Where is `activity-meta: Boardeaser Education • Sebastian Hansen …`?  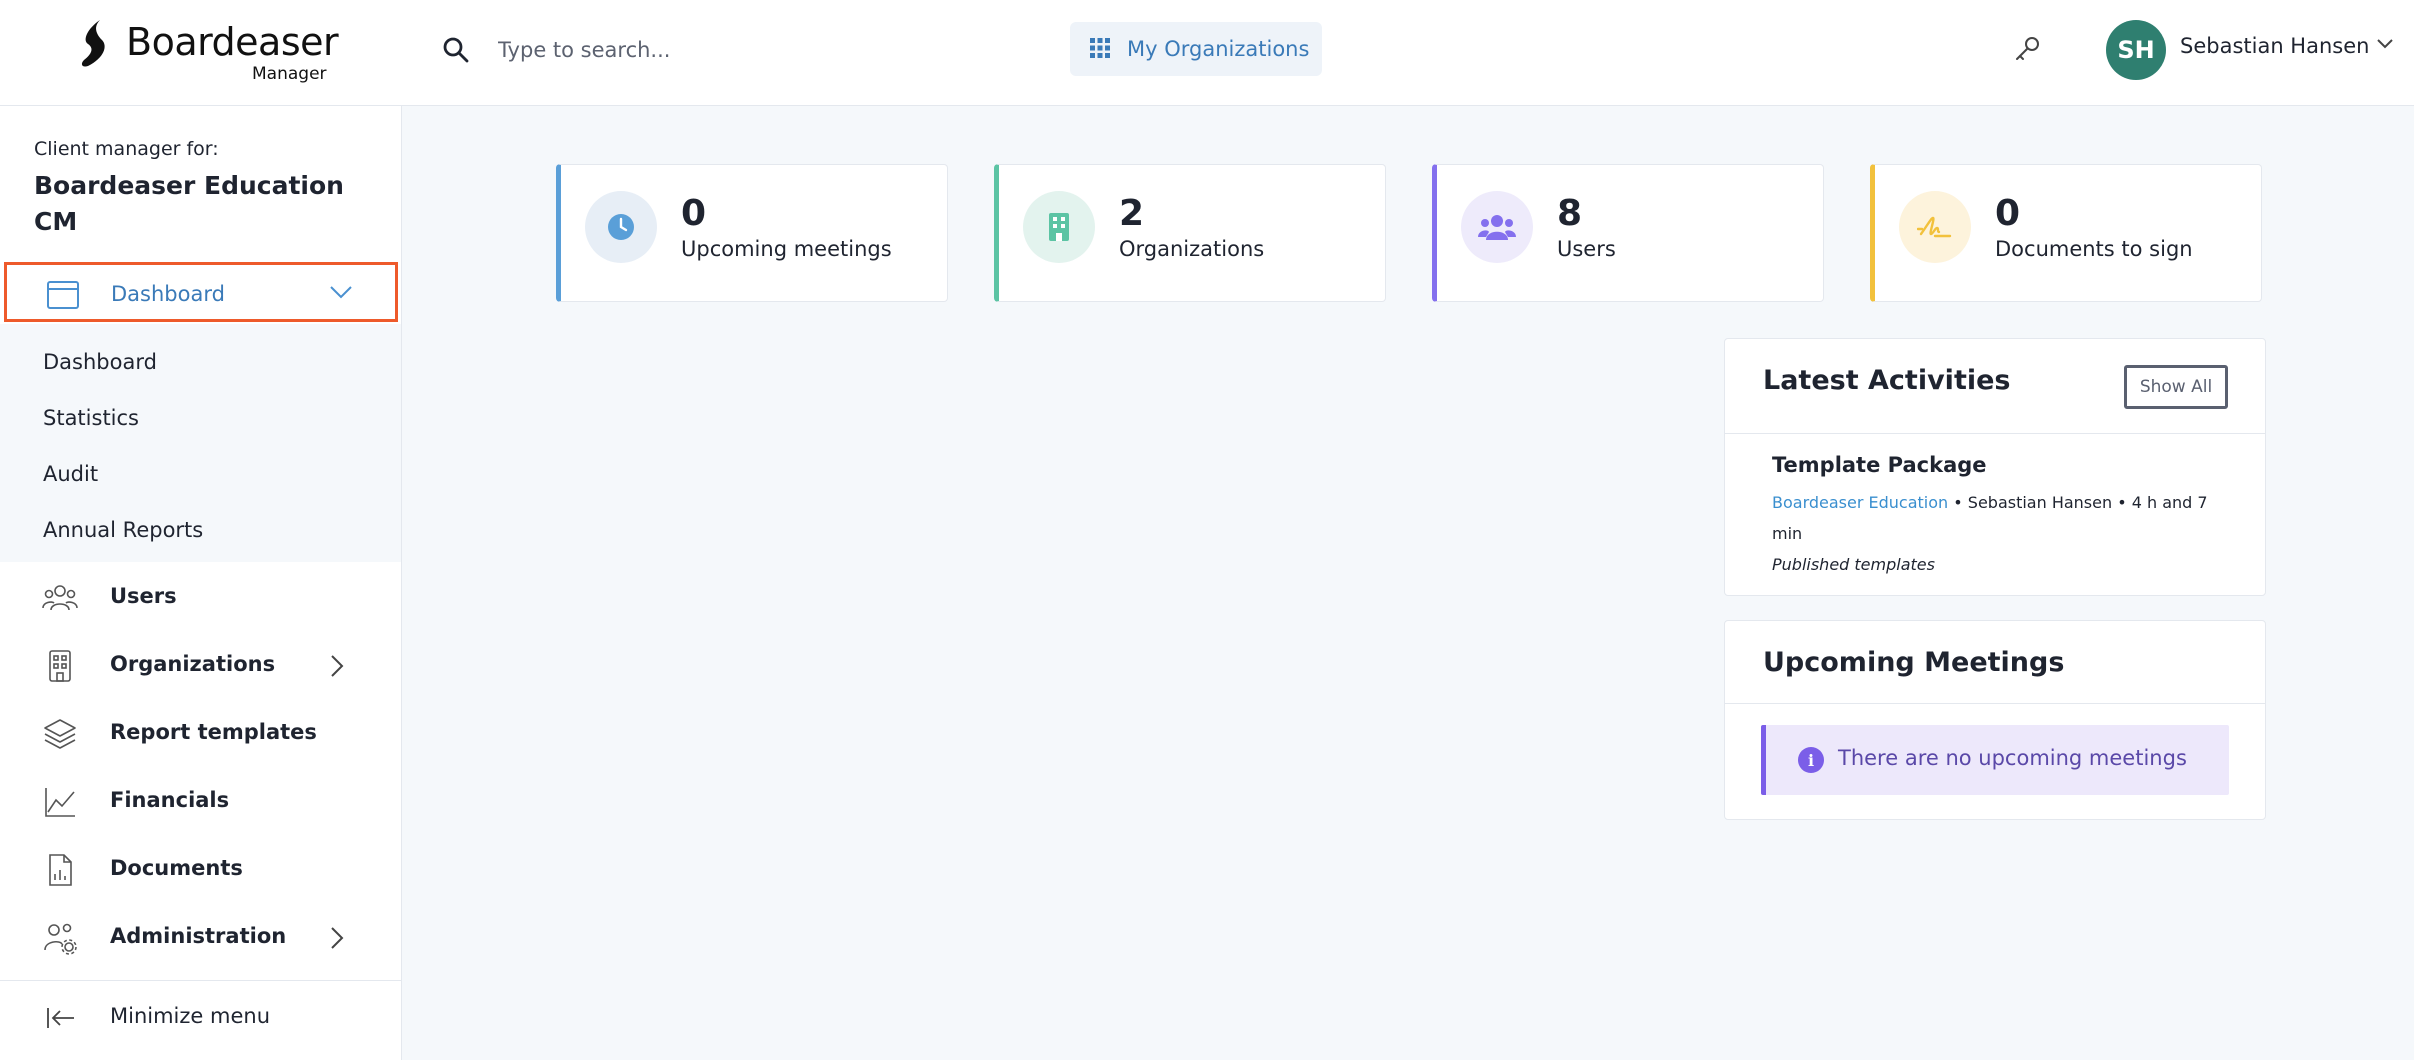
activity-meta: Boardeaser Education • Sebastian Hansen … is located at coordinates (2002, 518).